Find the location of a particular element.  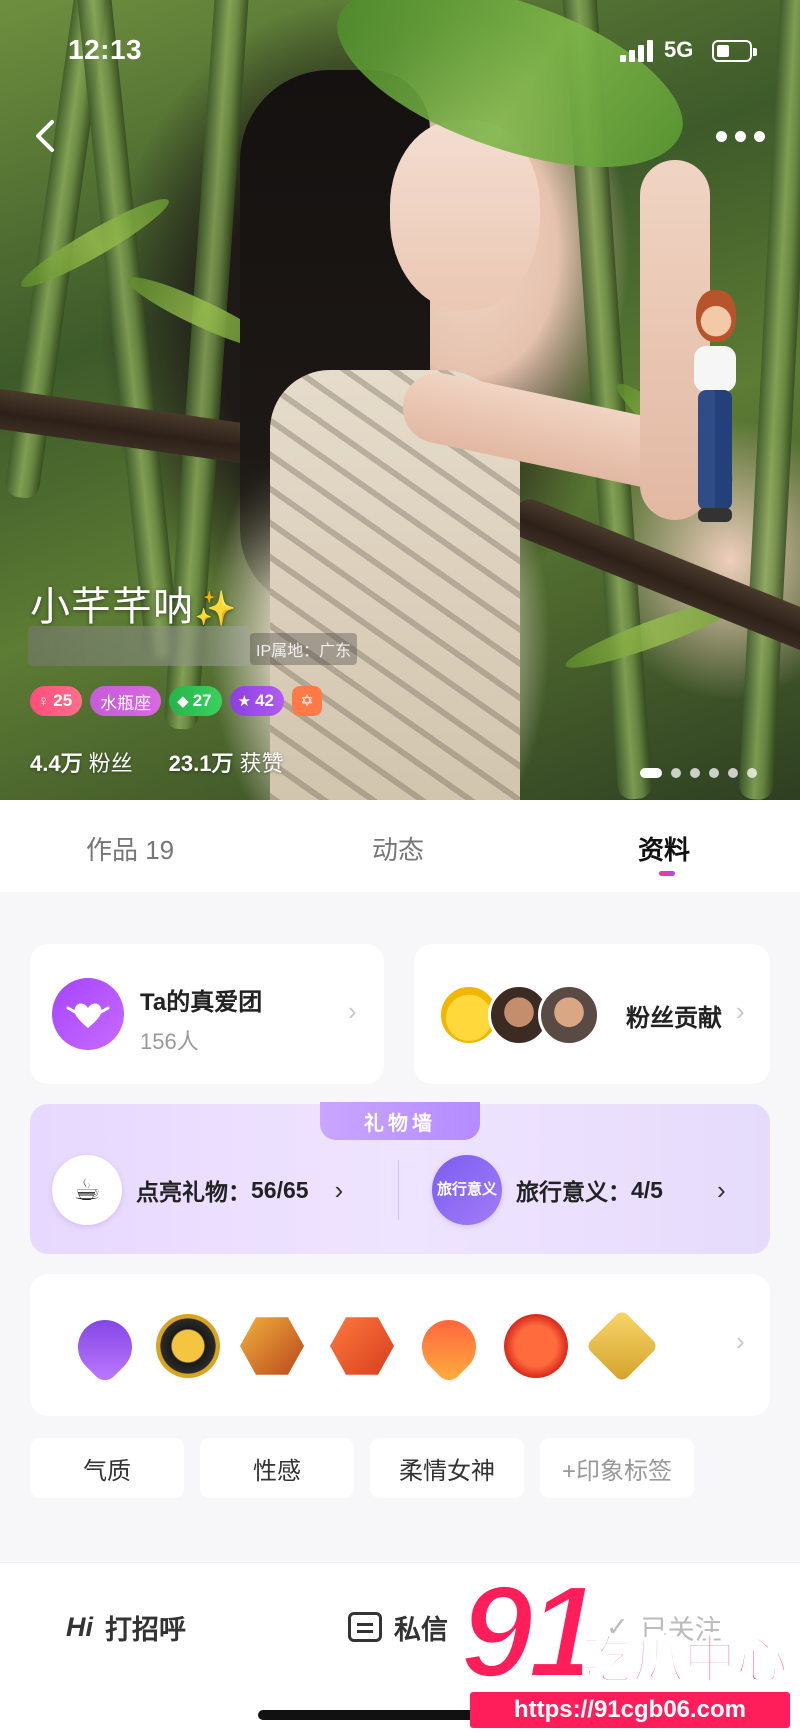

gold-circle-medal-icon is located at coordinates (188, 1346).